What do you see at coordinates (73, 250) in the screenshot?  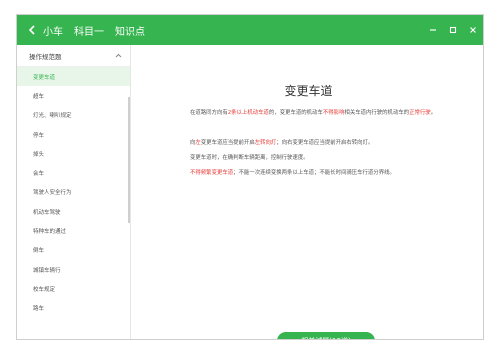 I see `sidebar-item-reversing: 倒车` at bounding box center [73, 250].